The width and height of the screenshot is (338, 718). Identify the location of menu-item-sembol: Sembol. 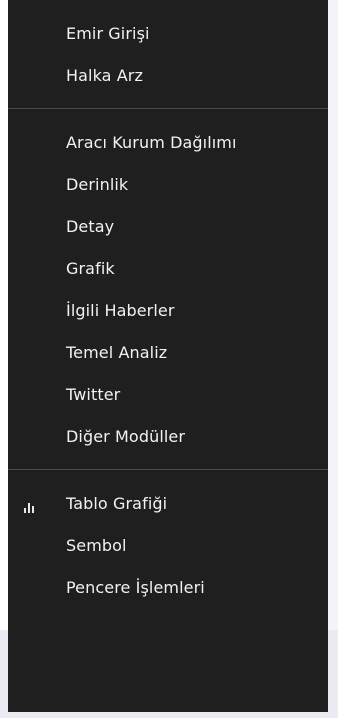
(168, 545).